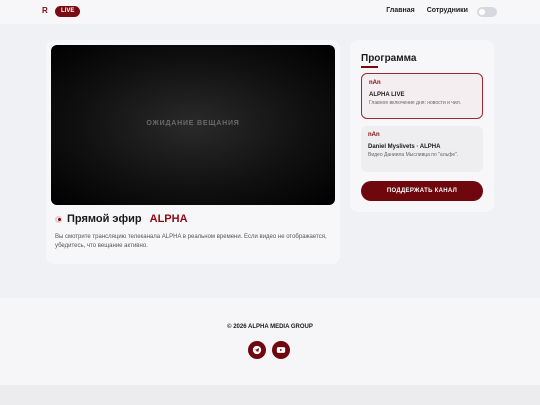 Image resolution: width=540 pixels, height=405 pixels. I want to click on live-dot-icon, so click(58, 219).